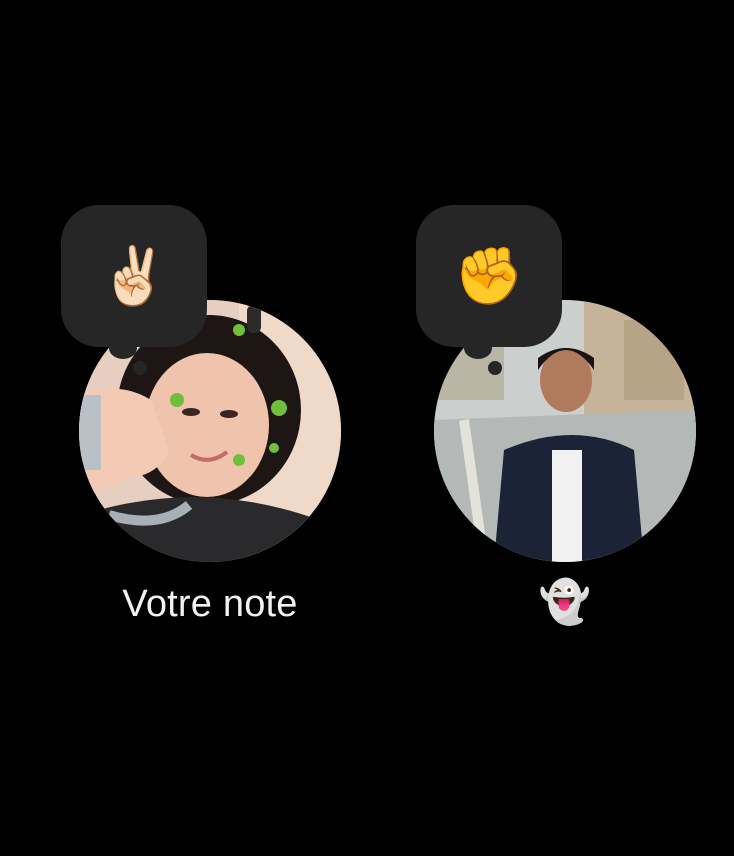 The height and width of the screenshot is (856, 734). Describe the element at coordinates (565, 601) in the screenshot. I see `ghost-icon: 👻` at that location.